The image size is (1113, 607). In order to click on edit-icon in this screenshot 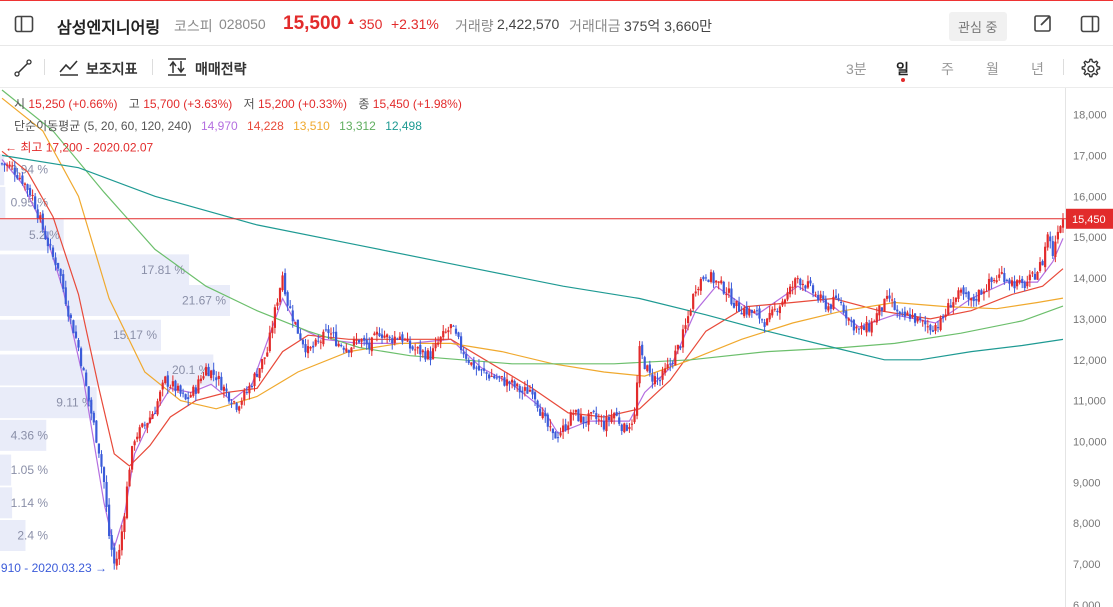, I will do `click(1043, 23)`.